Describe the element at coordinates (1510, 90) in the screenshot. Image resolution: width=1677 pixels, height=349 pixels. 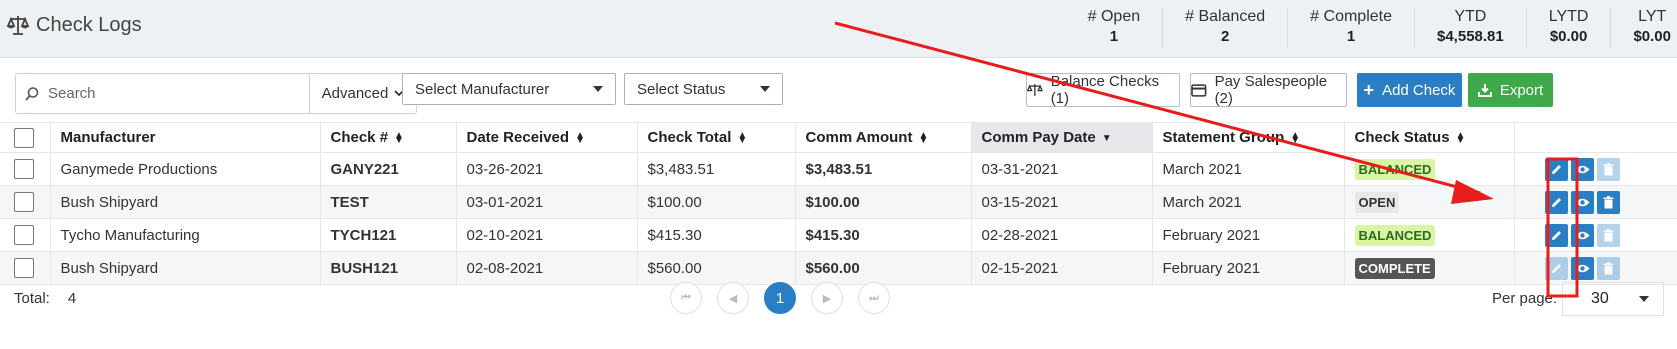
I see `export-button: Export` at that location.